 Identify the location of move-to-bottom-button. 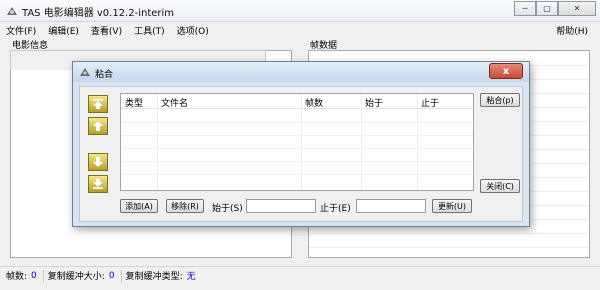
(98, 184).